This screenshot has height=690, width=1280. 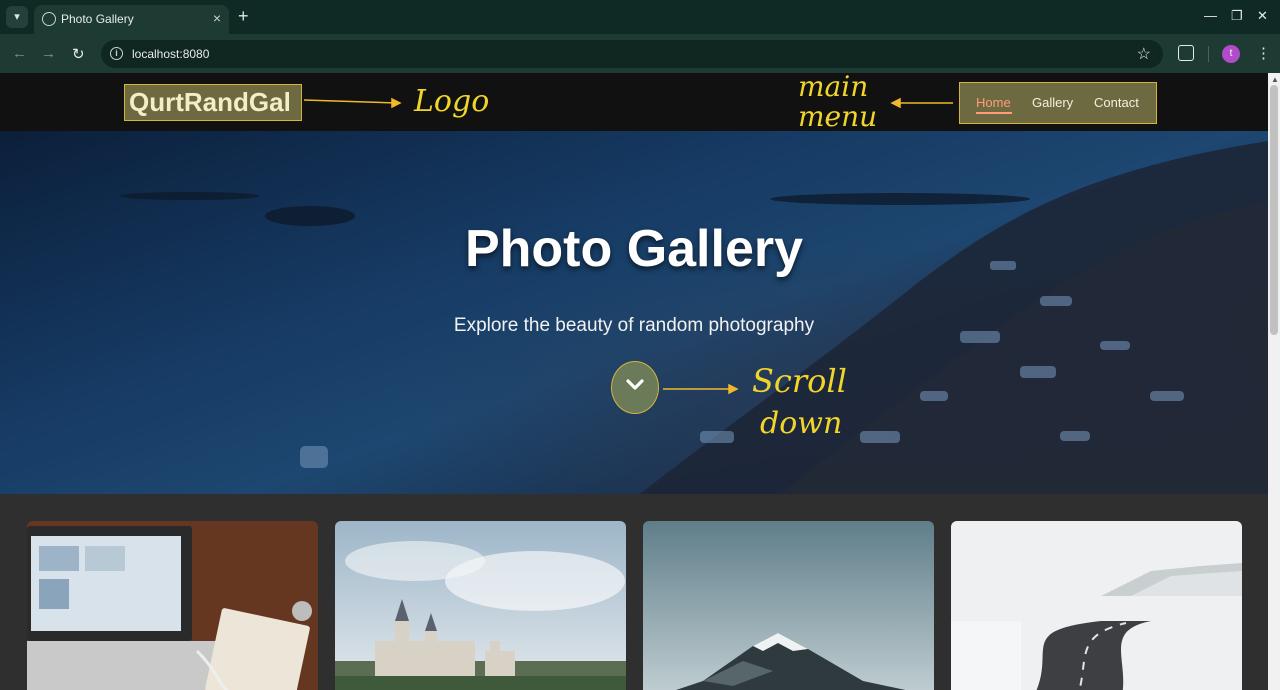 What do you see at coordinates (452, 101) in the screenshot?
I see `annotation-logo-note: Logo` at bounding box center [452, 101].